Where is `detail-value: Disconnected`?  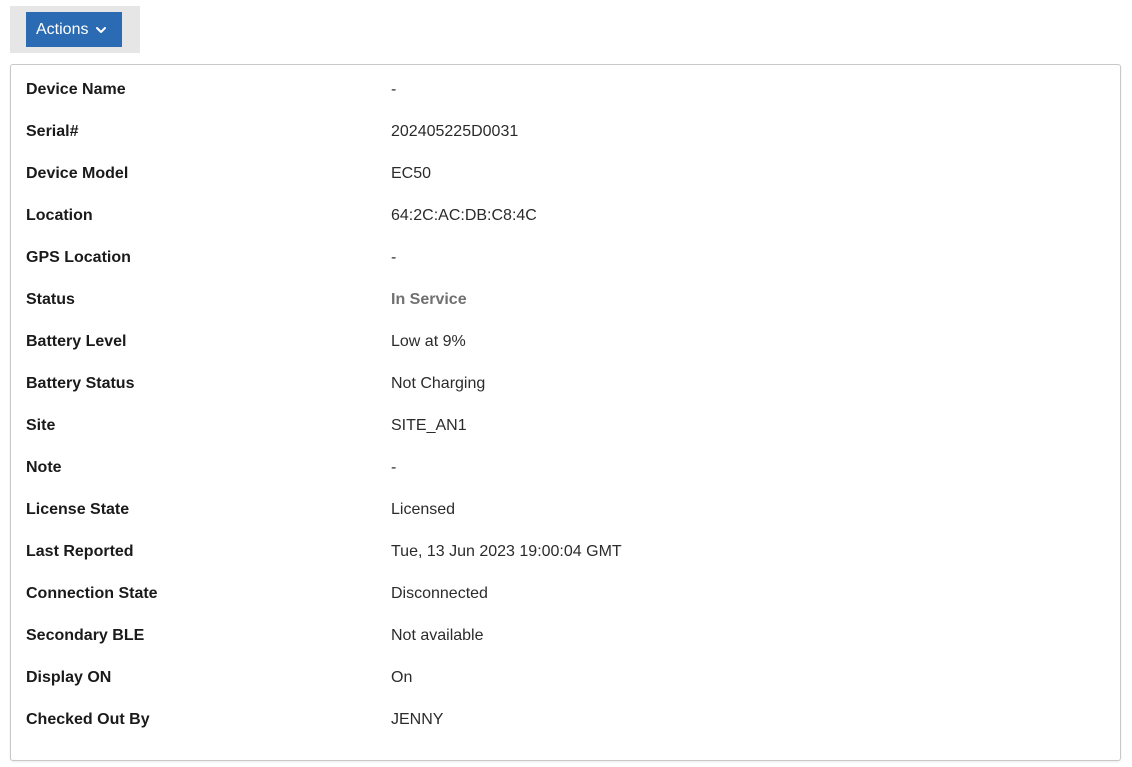
detail-value: Disconnected is located at coordinates (439, 593).